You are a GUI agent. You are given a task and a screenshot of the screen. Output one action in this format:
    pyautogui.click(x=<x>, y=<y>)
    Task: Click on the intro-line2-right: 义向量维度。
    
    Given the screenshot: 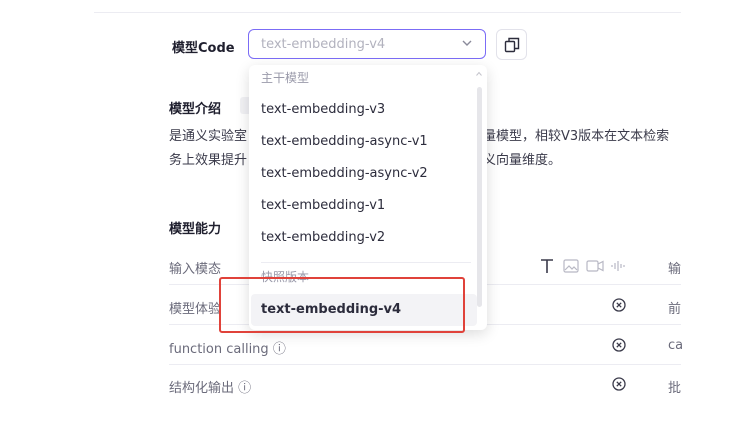 What is the action you would take?
    pyautogui.click(x=522, y=160)
    